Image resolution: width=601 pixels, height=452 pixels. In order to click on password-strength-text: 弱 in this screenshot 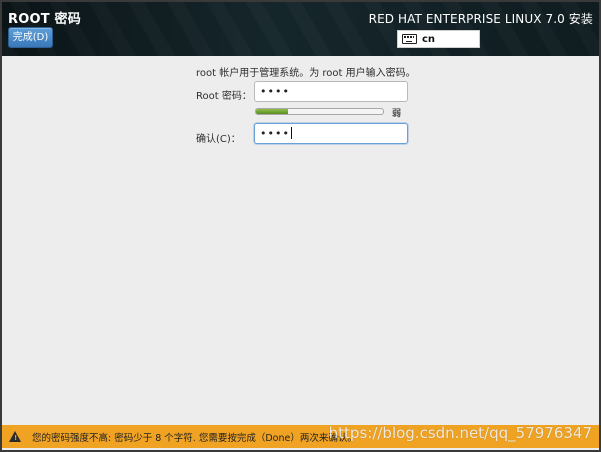, I will do `click(397, 114)`.